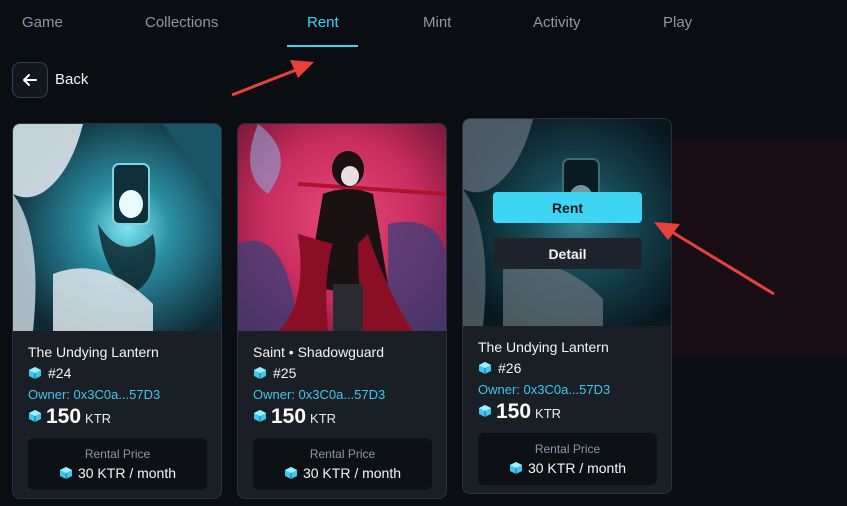 The height and width of the screenshot is (506, 847). What do you see at coordinates (323, 22) in the screenshot?
I see `tab-rent: Rent` at bounding box center [323, 22].